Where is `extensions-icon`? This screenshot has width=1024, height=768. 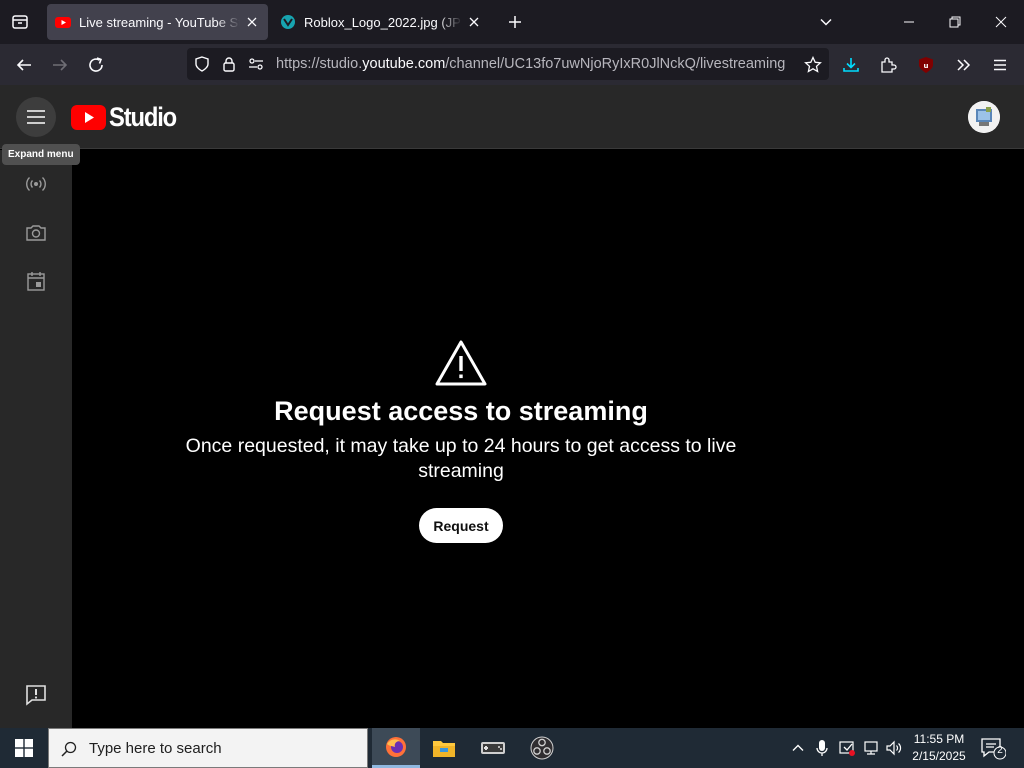
extensions-icon is located at coordinates (888, 65).